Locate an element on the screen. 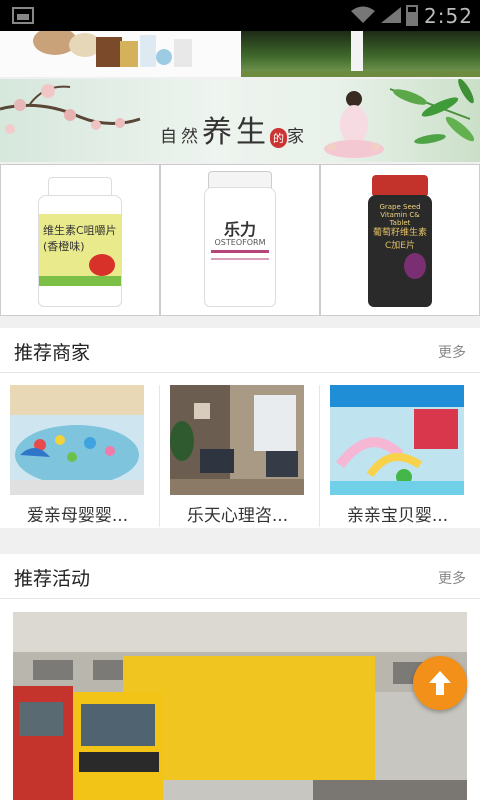 The width and height of the screenshot is (480, 800). product-name: 维生素C咀嚼片 is located at coordinates (80, 230).